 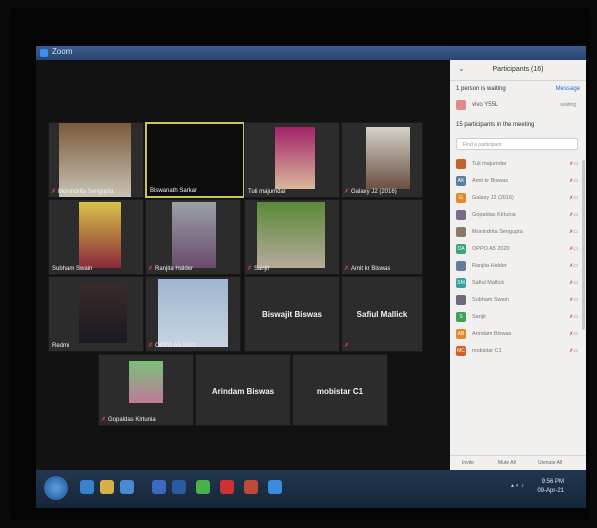 What do you see at coordinates (382, 160) in the screenshot?
I see `video-tile: ✗ Galaxy J2 (2016)` at bounding box center [382, 160].